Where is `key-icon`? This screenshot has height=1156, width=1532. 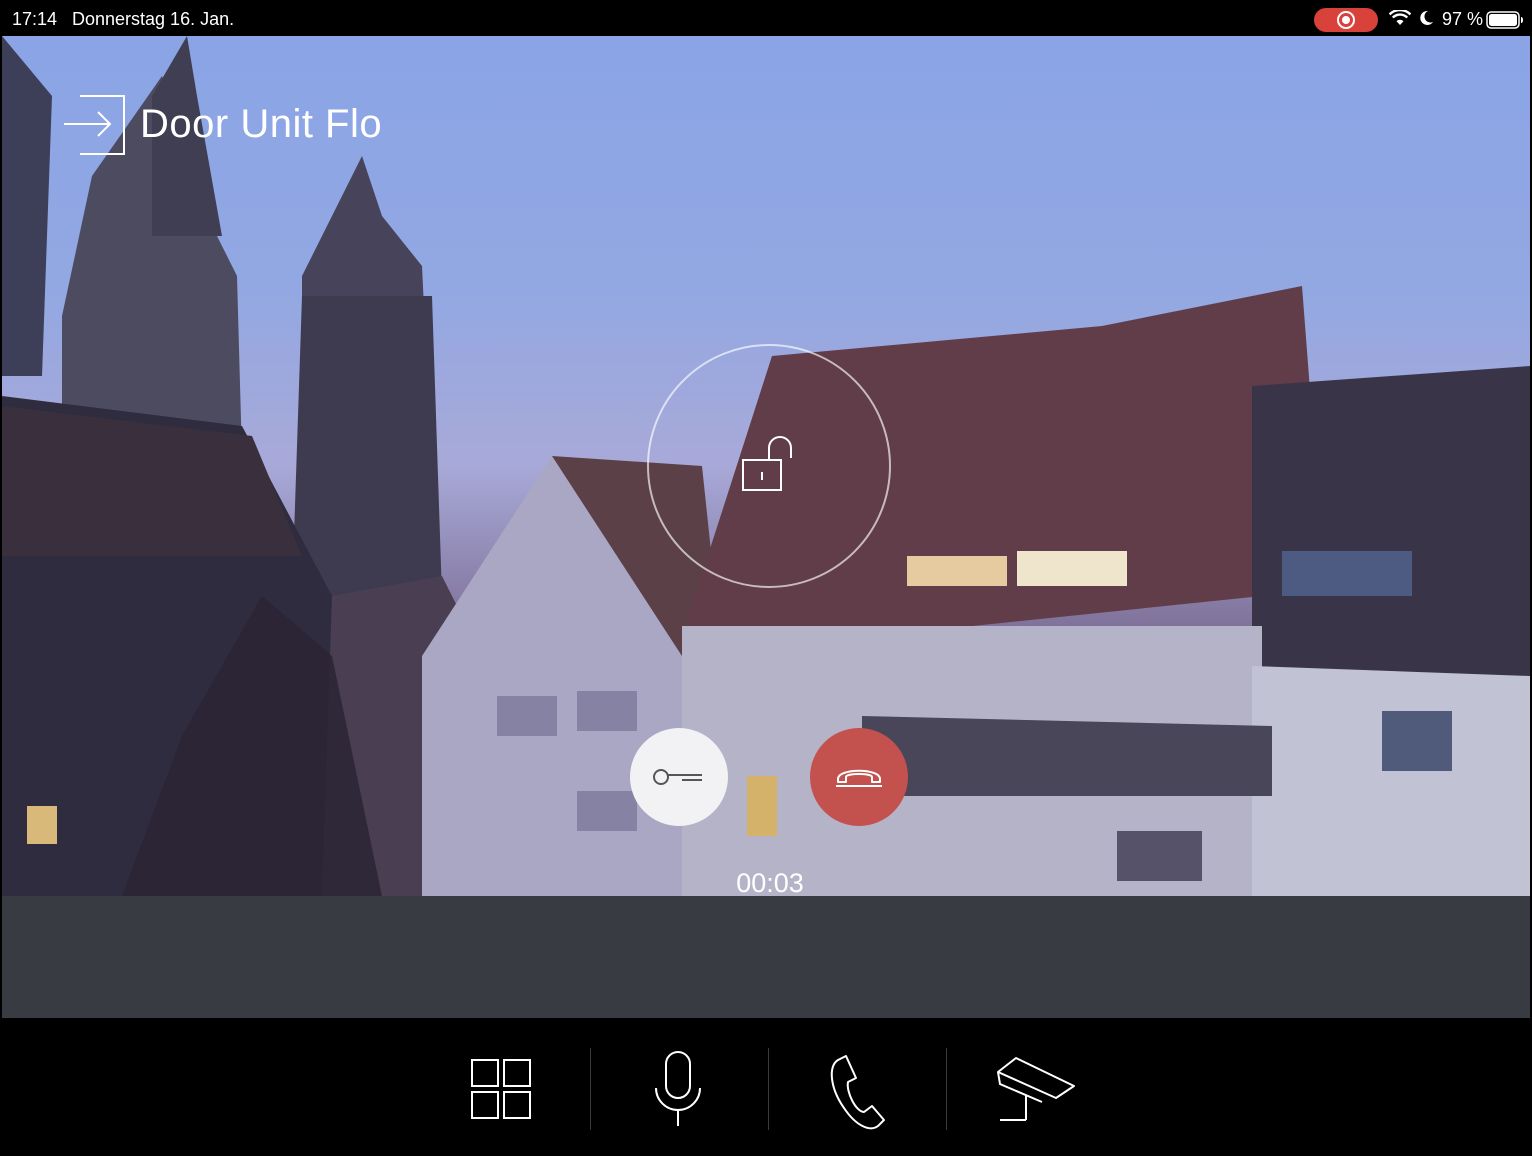 key-icon is located at coordinates (677, 777).